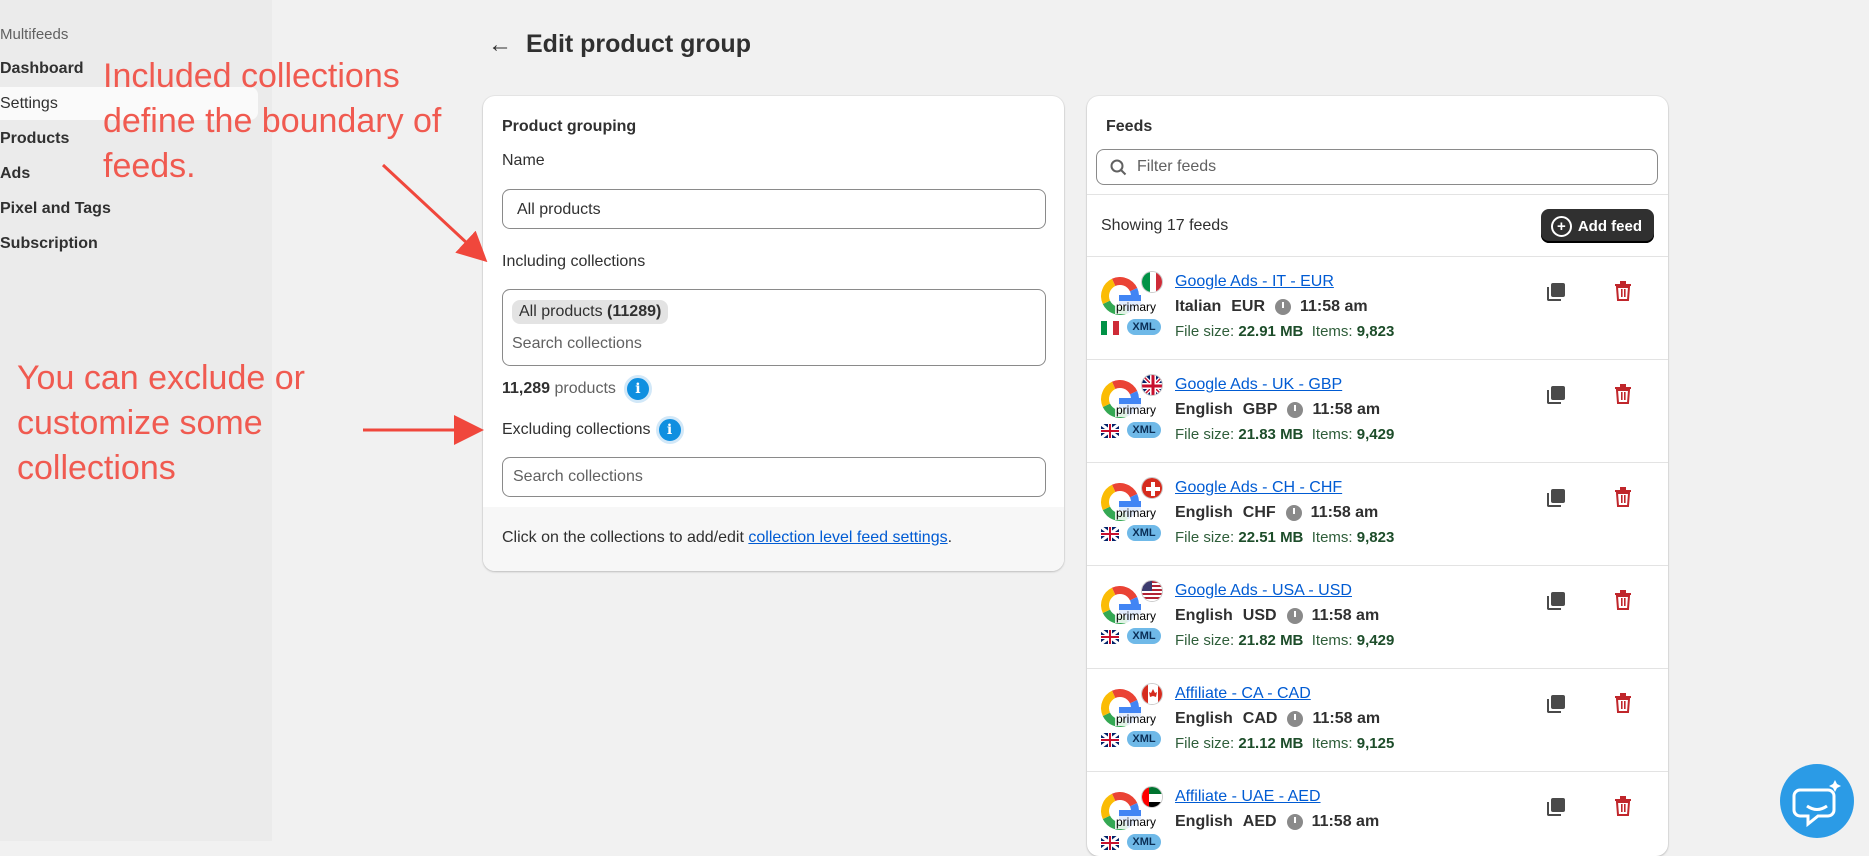 The image size is (1869, 856). Describe the element at coordinates (434, 213) in the screenshot. I see `arrow-to-including` at that location.